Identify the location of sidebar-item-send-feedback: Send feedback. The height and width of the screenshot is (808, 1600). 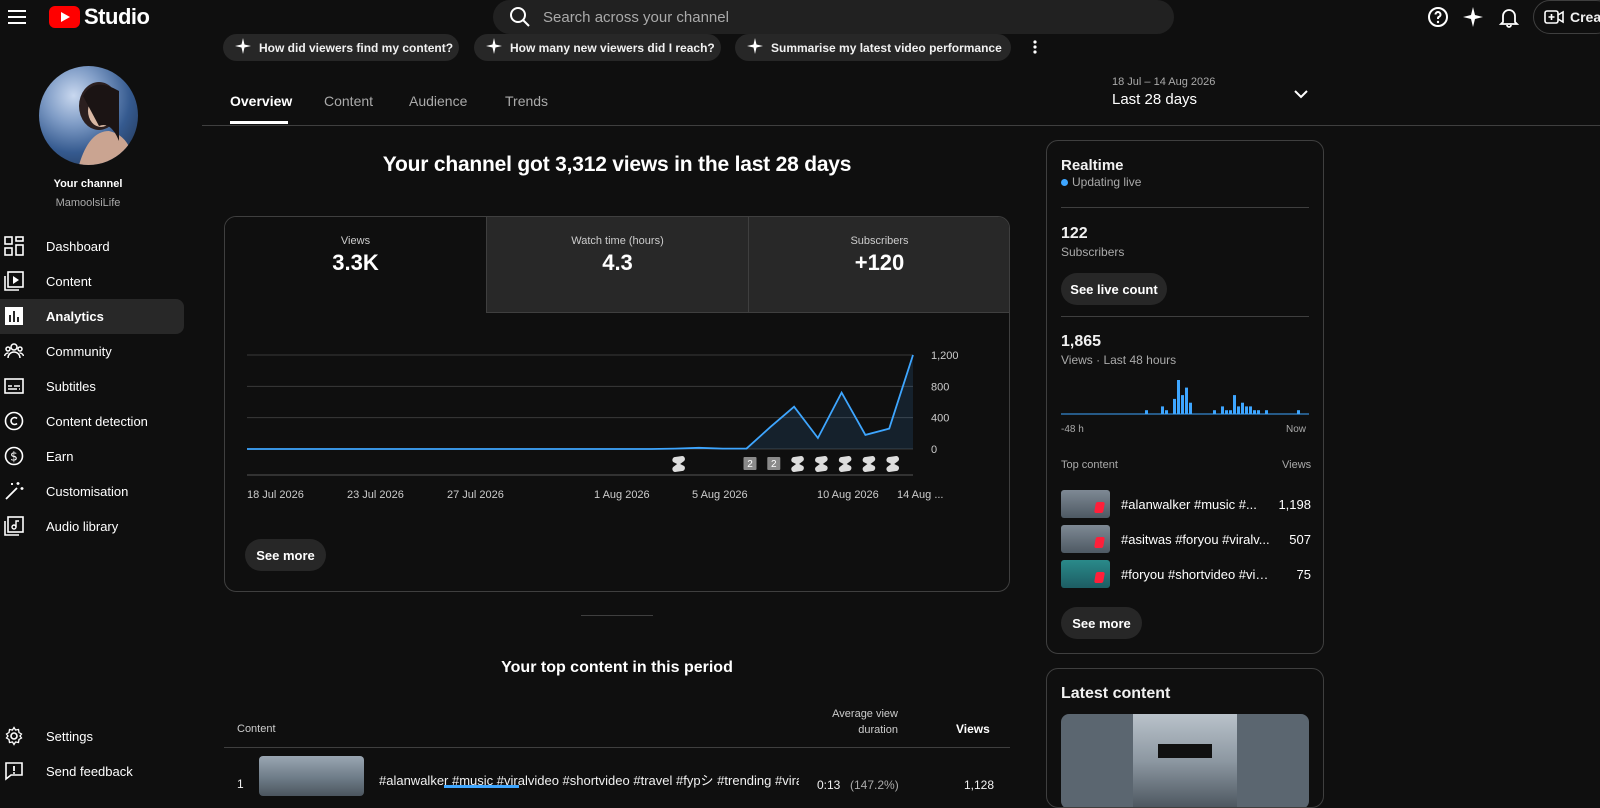
(92, 771).